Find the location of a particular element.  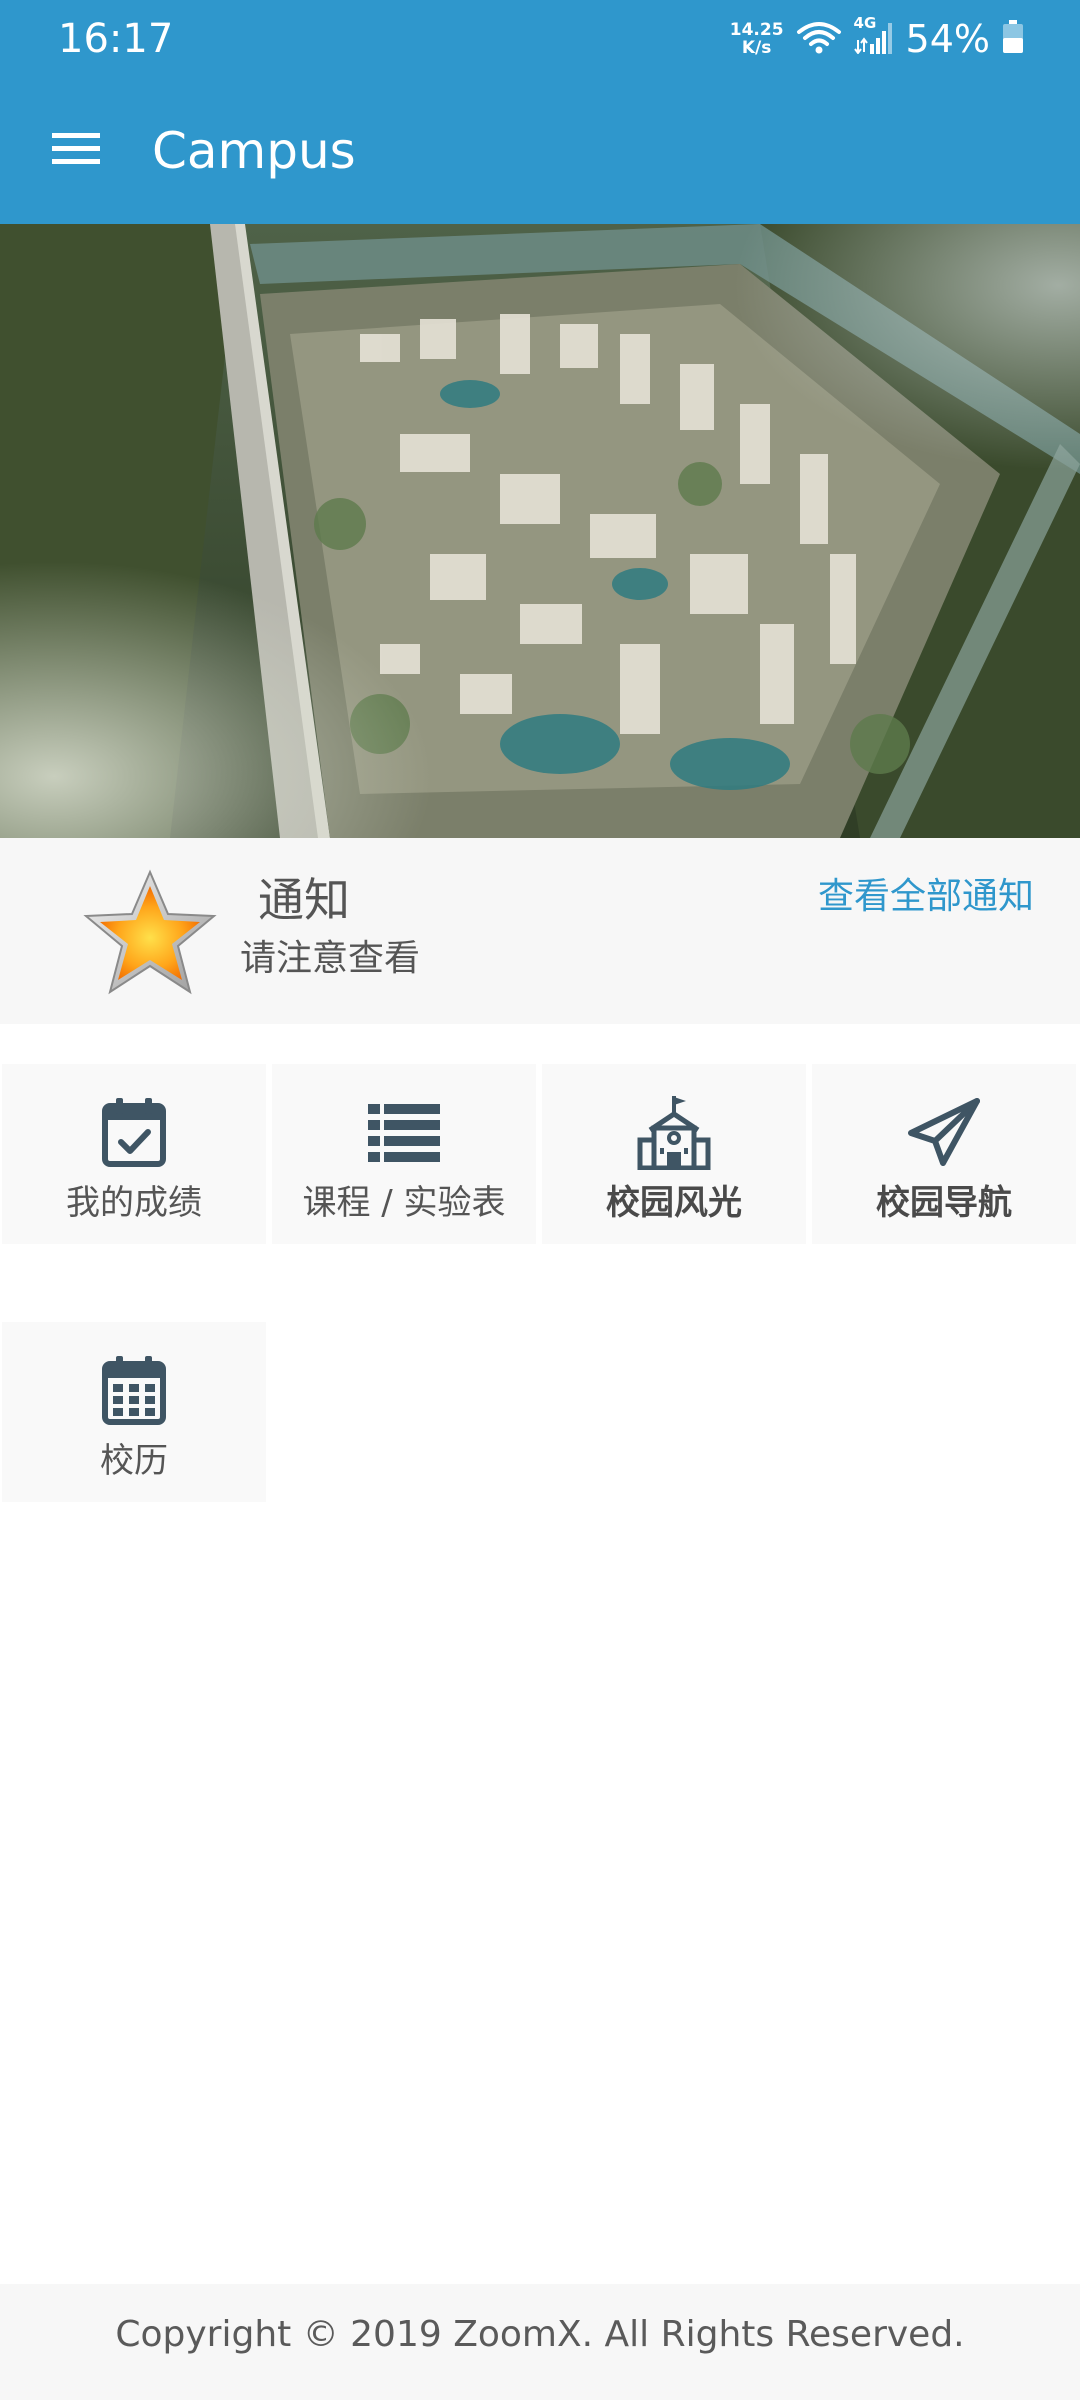

calendar-icon is located at coordinates (134, 1390).